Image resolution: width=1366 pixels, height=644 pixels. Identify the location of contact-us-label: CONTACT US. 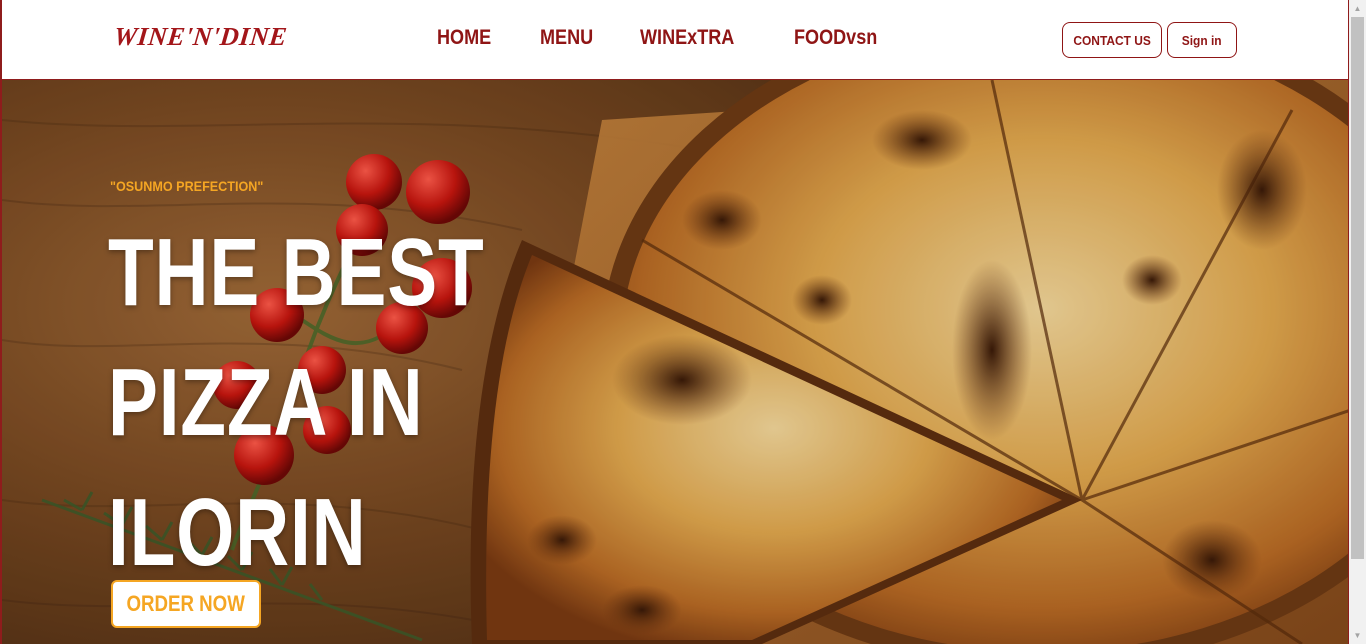
(1112, 40).